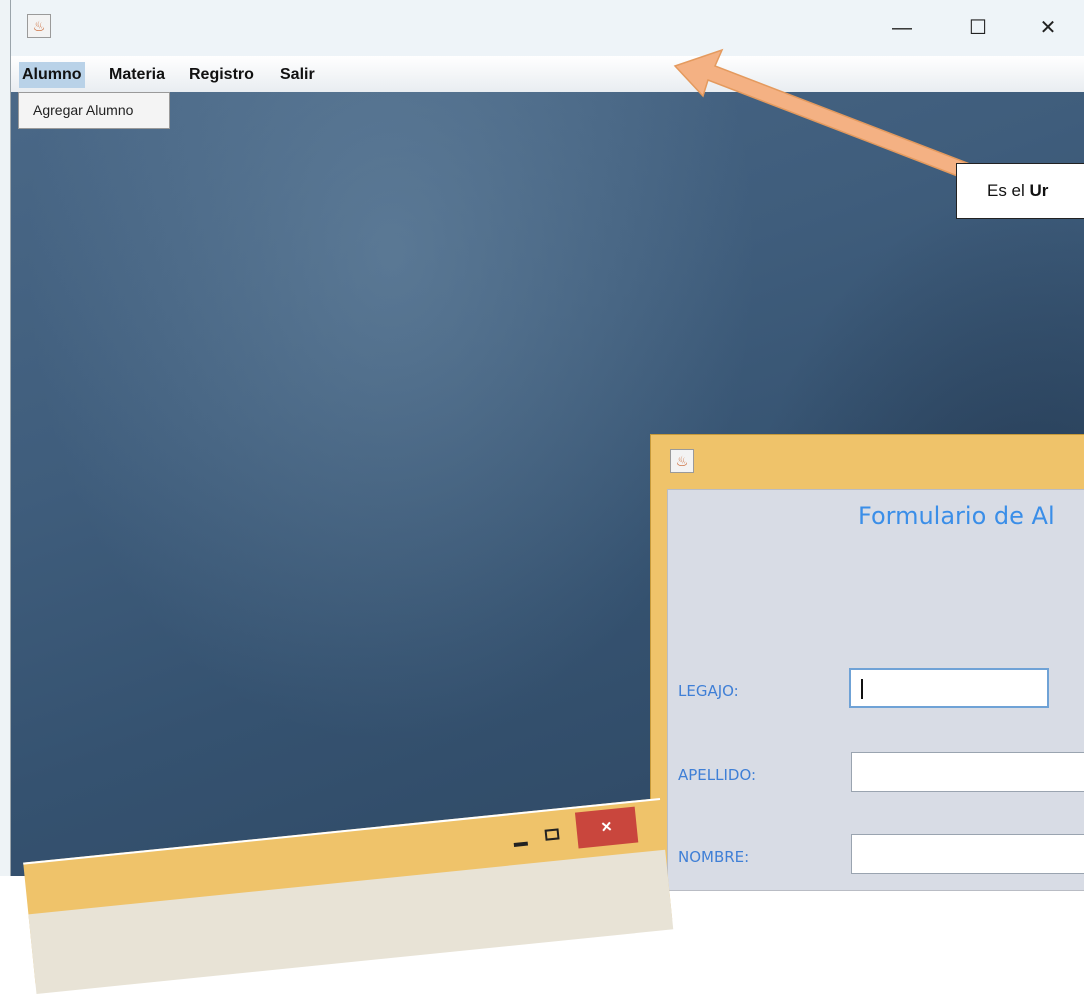  What do you see at coordinates (708, 691) in the screenshot?
I see `label-legajo: LEGAJO:` at bounding box center [708, 691].